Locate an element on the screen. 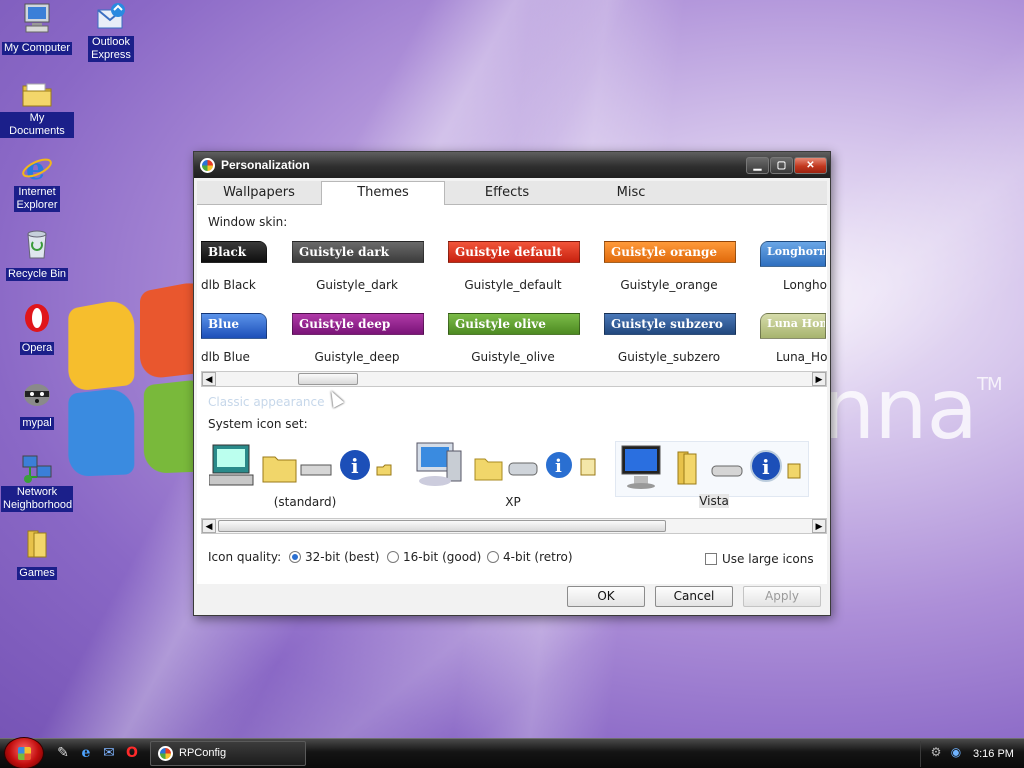 Image resolution: width=1024 pixels, height=768 pixels. icon-set-scrollbar: ◀ ▶ is located at coordinates (514, 526).